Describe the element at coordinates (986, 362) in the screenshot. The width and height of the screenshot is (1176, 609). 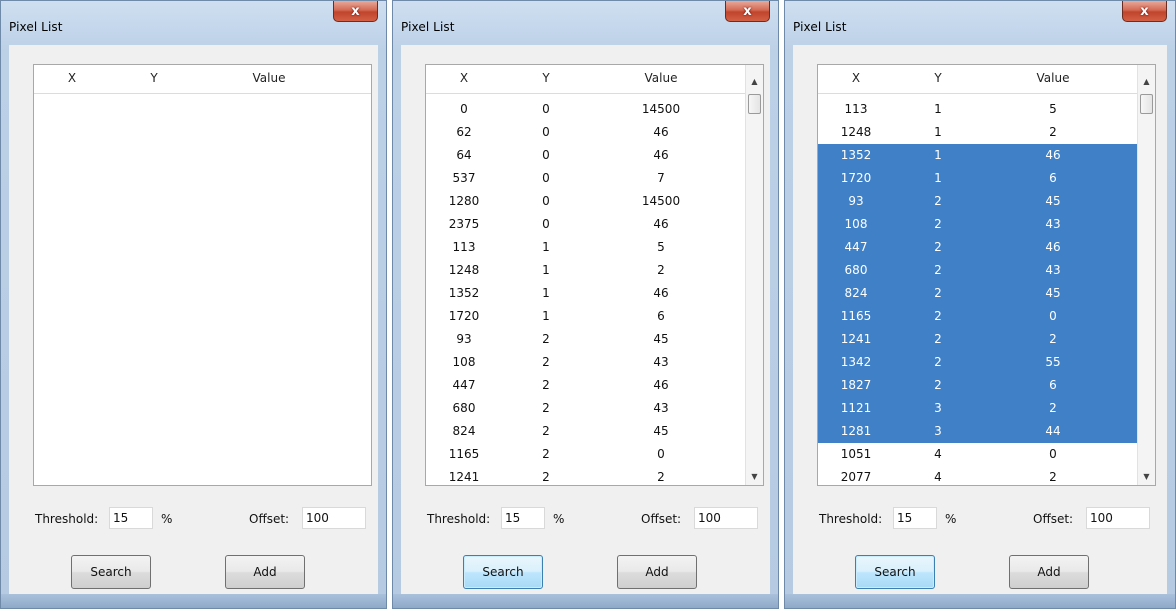
I see `list-item: 1342 2 55` at that location.